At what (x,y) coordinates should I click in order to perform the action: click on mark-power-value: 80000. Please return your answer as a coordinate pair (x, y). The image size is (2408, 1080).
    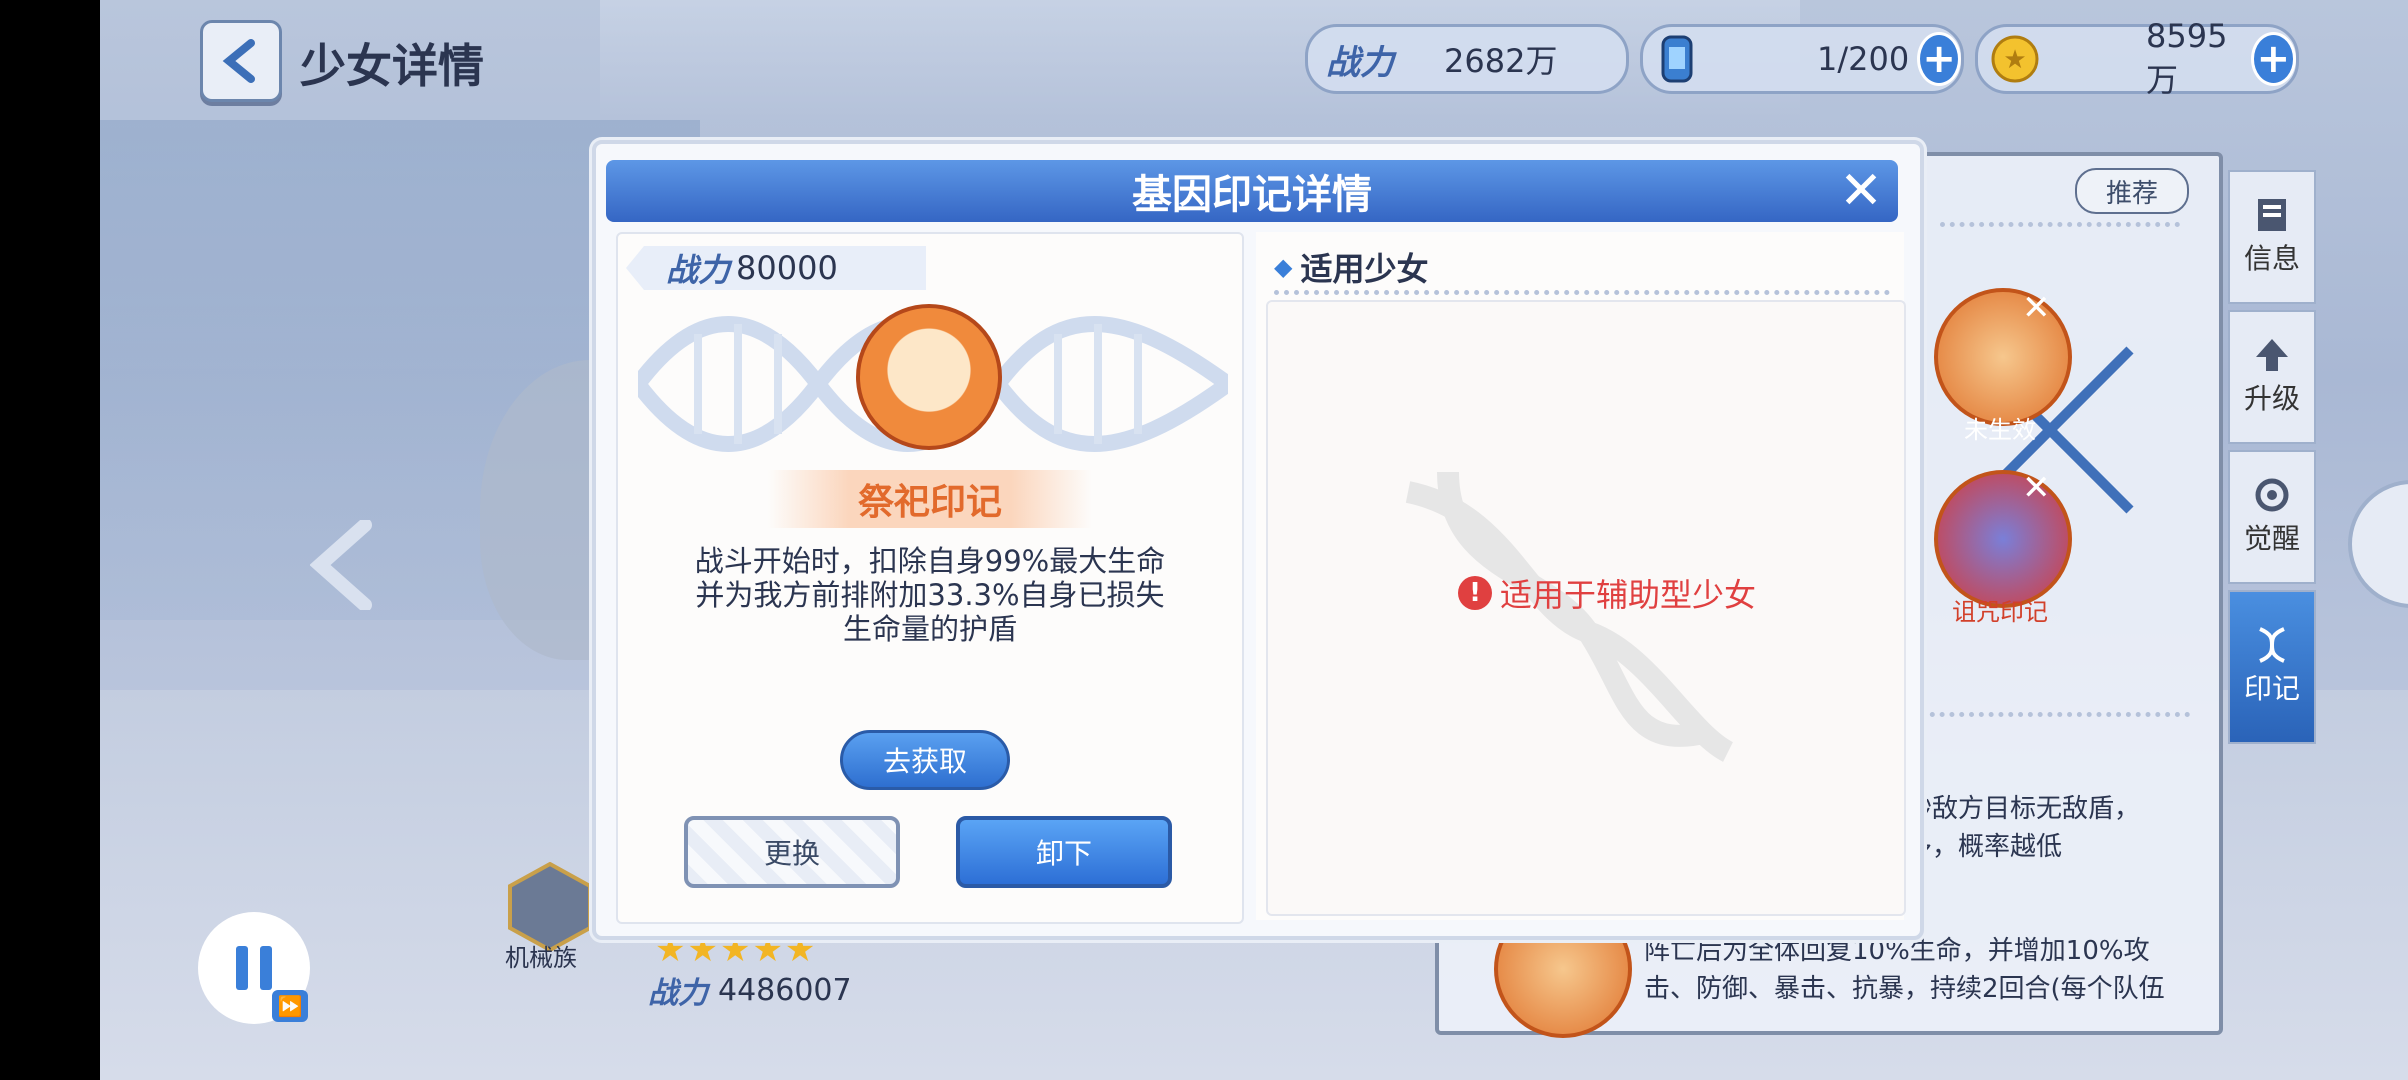
    Looking at the image, I should click on (787, 268).